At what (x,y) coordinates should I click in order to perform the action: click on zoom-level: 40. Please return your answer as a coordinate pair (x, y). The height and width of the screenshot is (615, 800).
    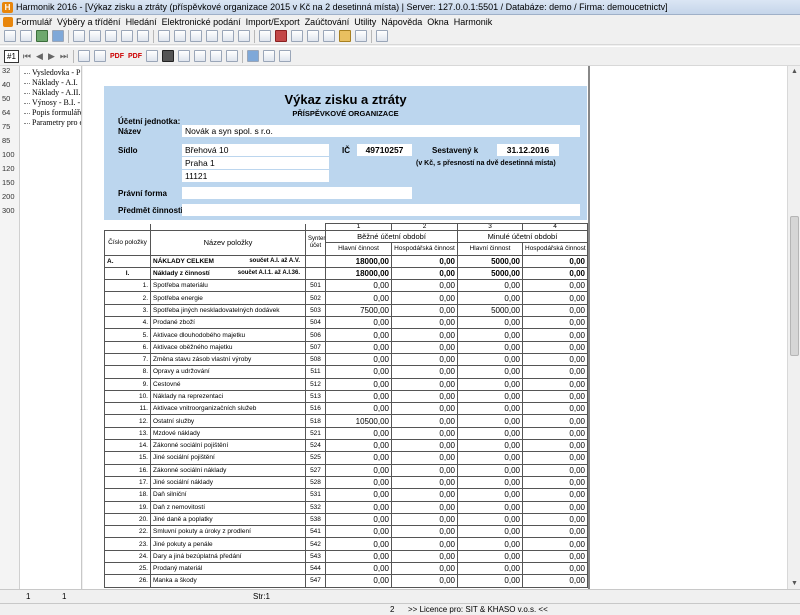
    Looking at the image, I should click on (6, 84).